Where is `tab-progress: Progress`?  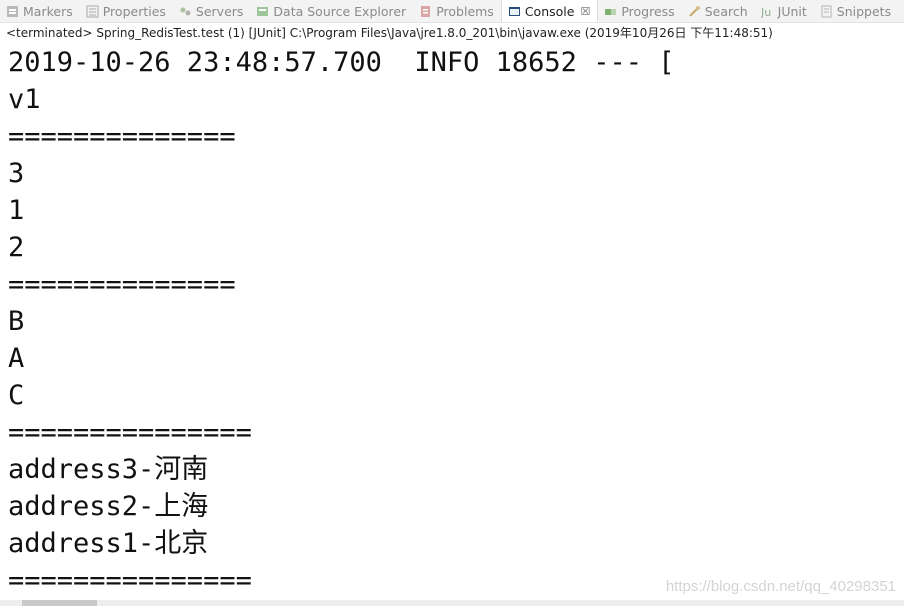 tab-progress: Progress is located at coordinates (639, 11).